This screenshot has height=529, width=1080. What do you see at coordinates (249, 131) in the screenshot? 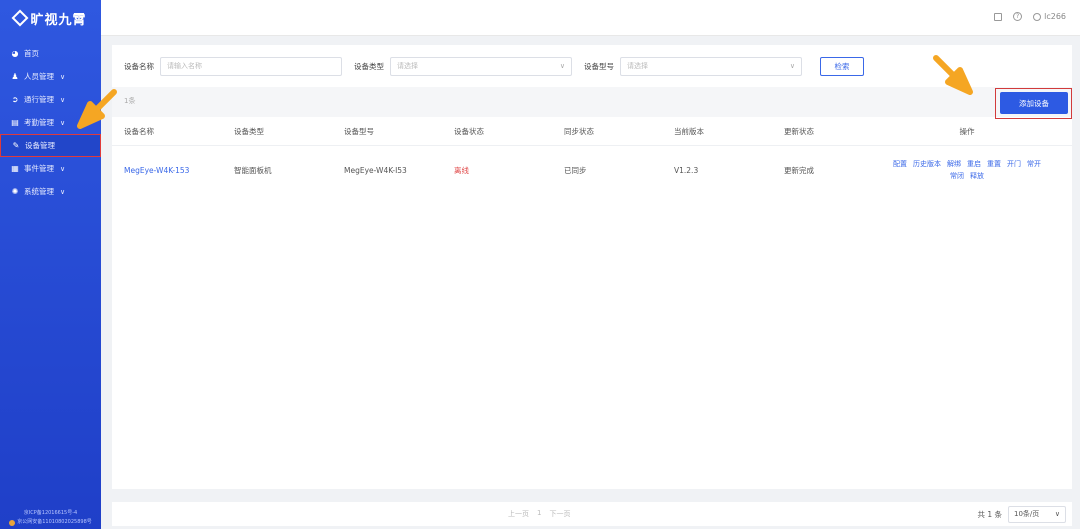
I see `column-header: 设备类型` at bounding box center [249, 131].